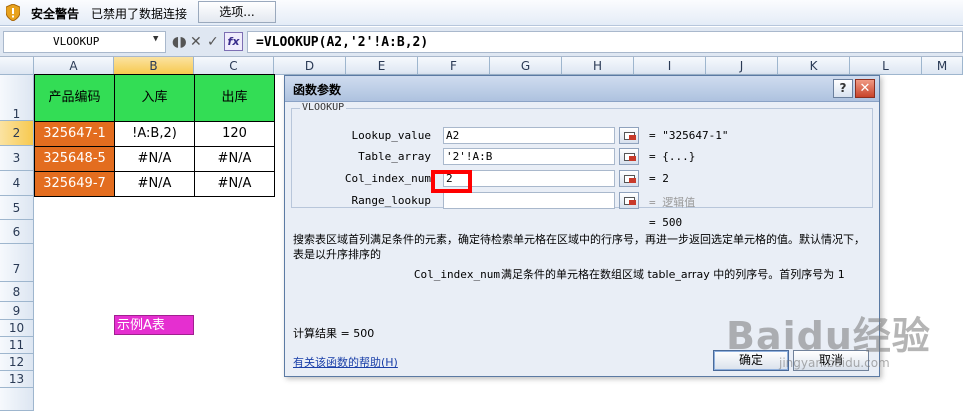 The width and height of the screenshot is (963, 411). I want to click on watermark-url: jingyan.baidu.com, so click(834, 363).